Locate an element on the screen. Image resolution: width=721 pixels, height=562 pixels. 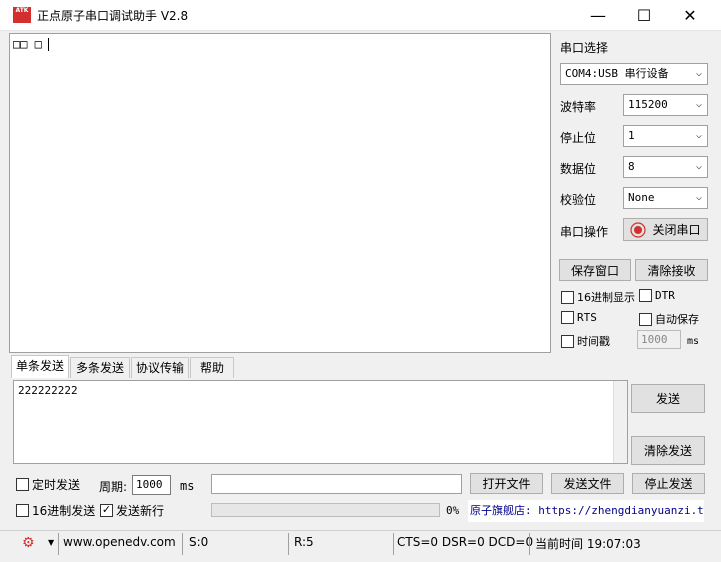
send-file-button: 发送文件 is located at coordinates (587, 483).